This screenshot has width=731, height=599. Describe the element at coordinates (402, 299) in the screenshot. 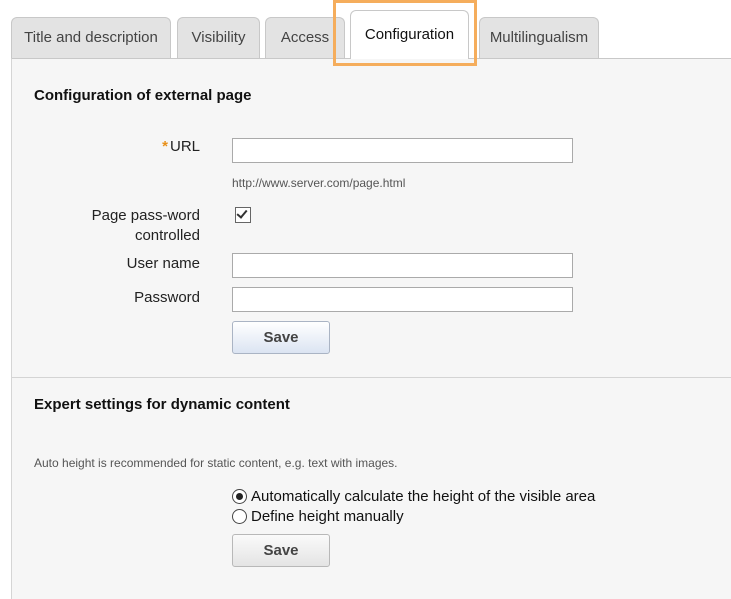

I see `password-input` at that location.